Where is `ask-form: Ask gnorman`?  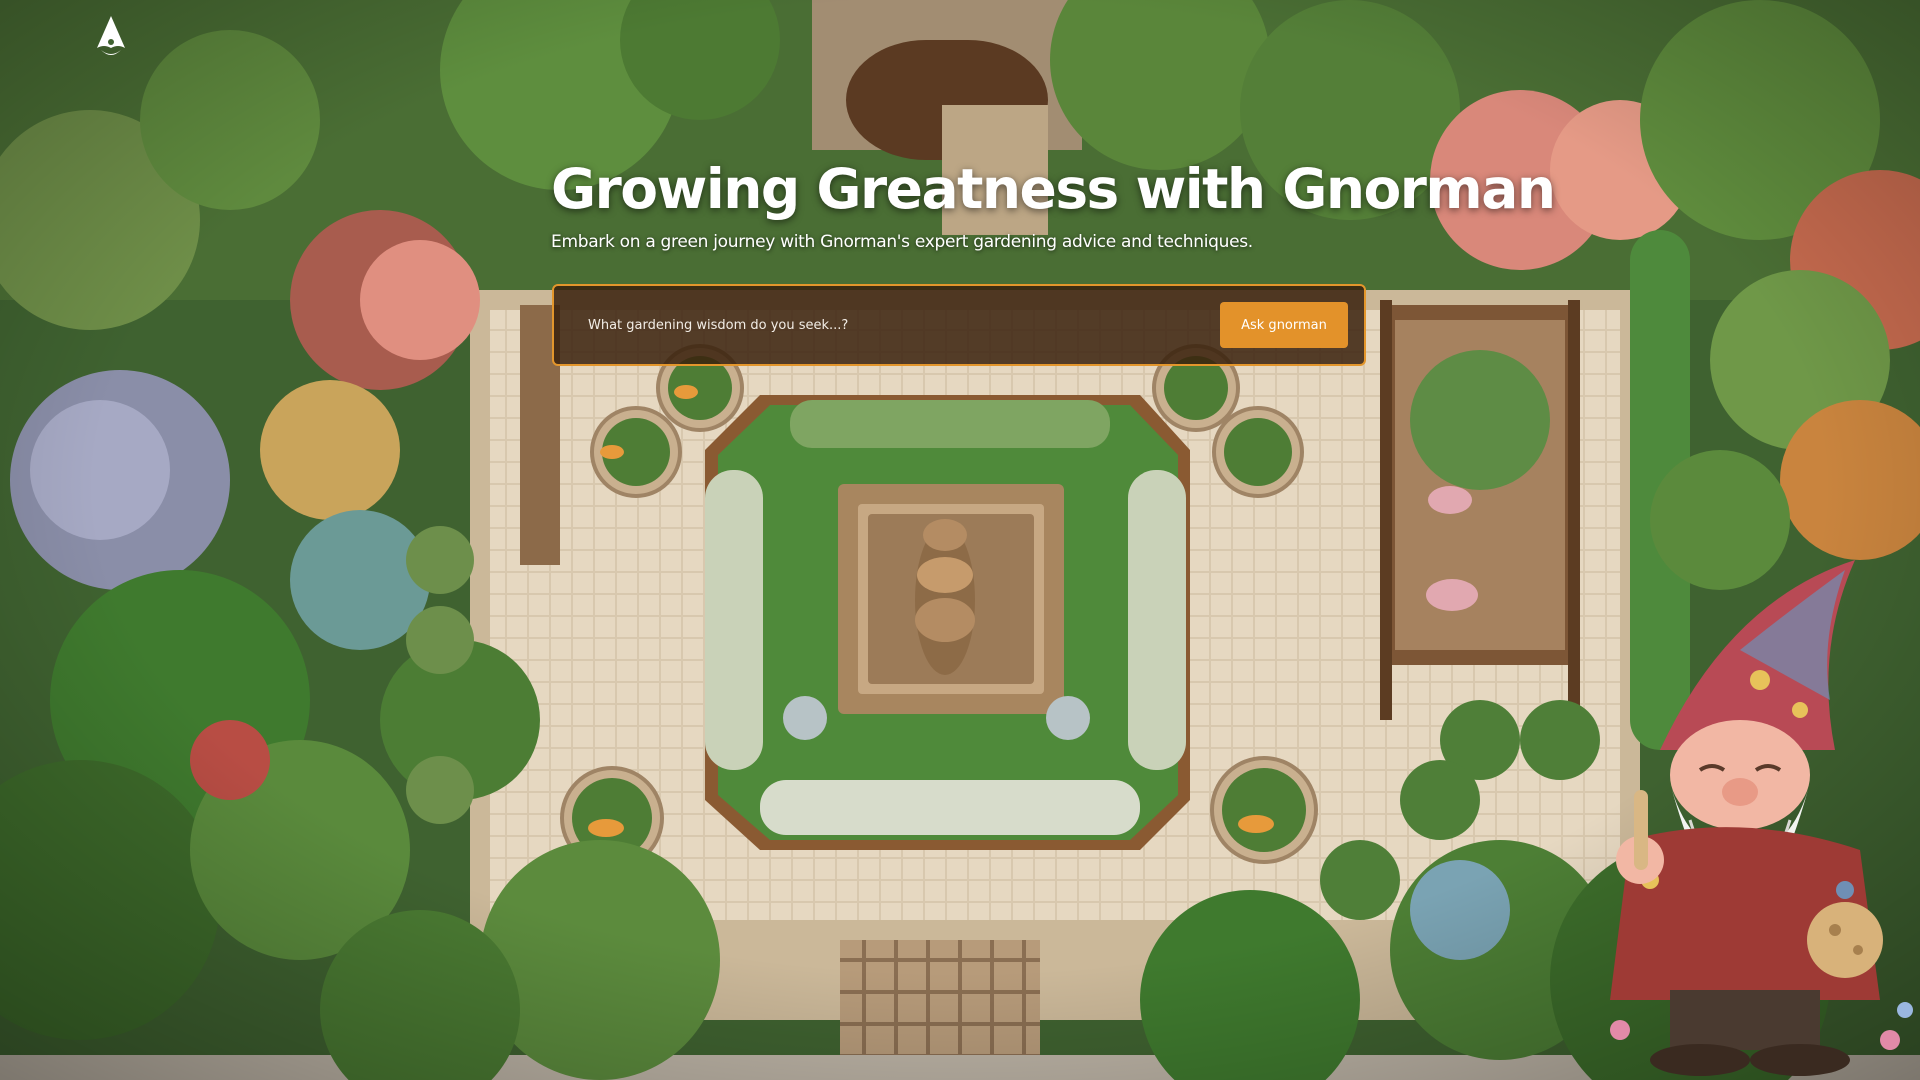 ask-form: Ask gnorman is located at coordinates (959, 325).